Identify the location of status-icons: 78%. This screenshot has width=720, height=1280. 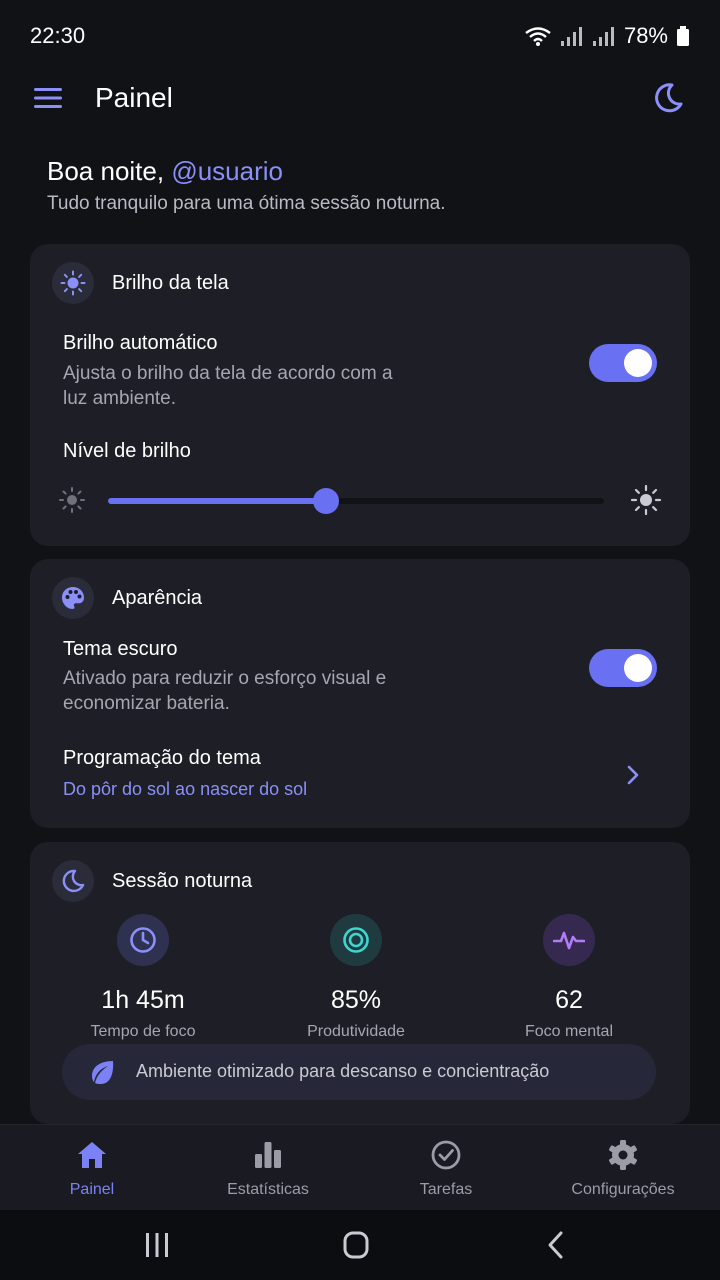
(607, 36).